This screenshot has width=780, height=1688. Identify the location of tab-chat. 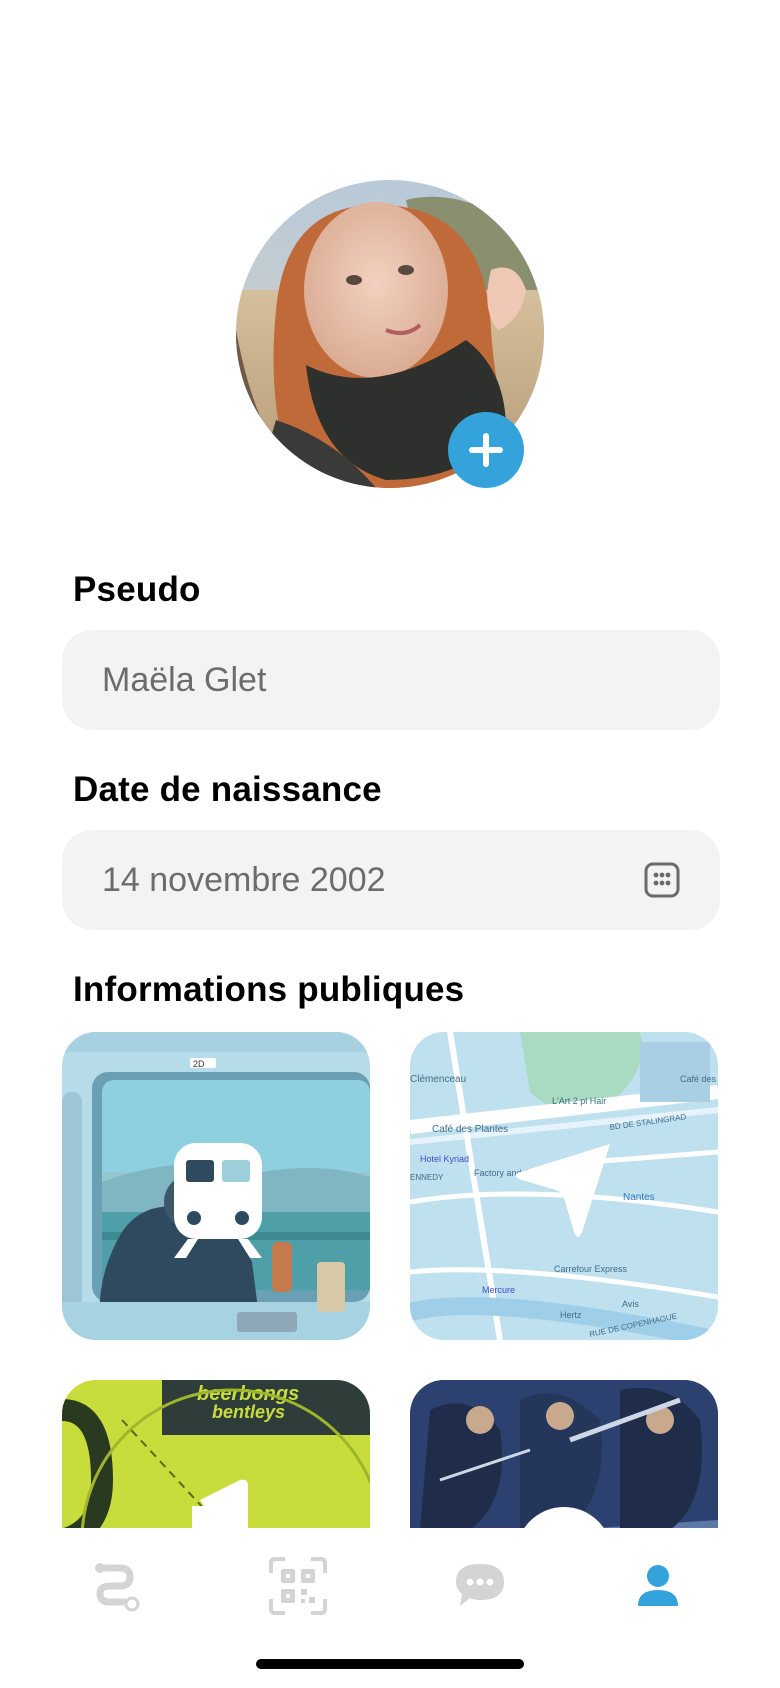
(480, 1586).